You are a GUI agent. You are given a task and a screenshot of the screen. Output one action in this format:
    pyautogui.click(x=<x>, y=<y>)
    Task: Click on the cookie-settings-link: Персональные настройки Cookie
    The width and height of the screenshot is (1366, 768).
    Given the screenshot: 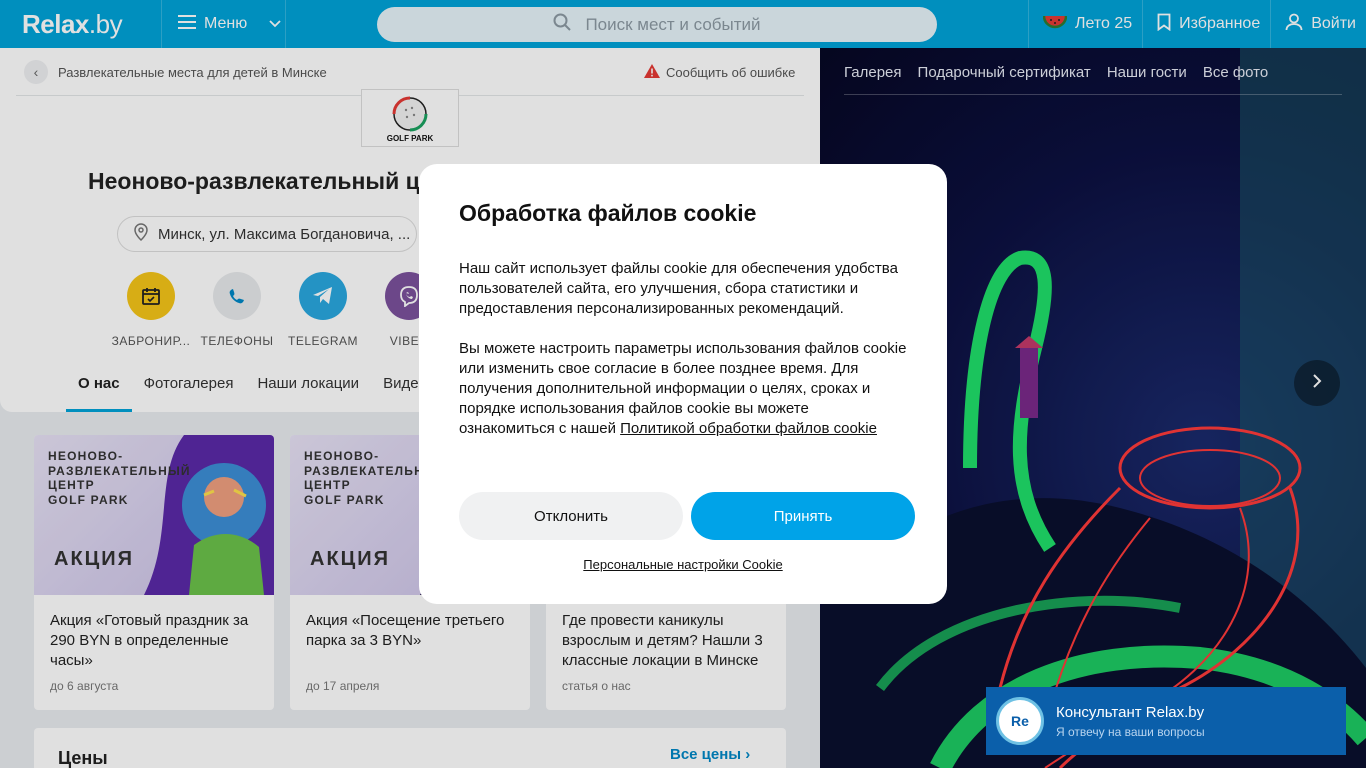 What is the action you would take?
    pyautogui.click(x=683, y=564)
    